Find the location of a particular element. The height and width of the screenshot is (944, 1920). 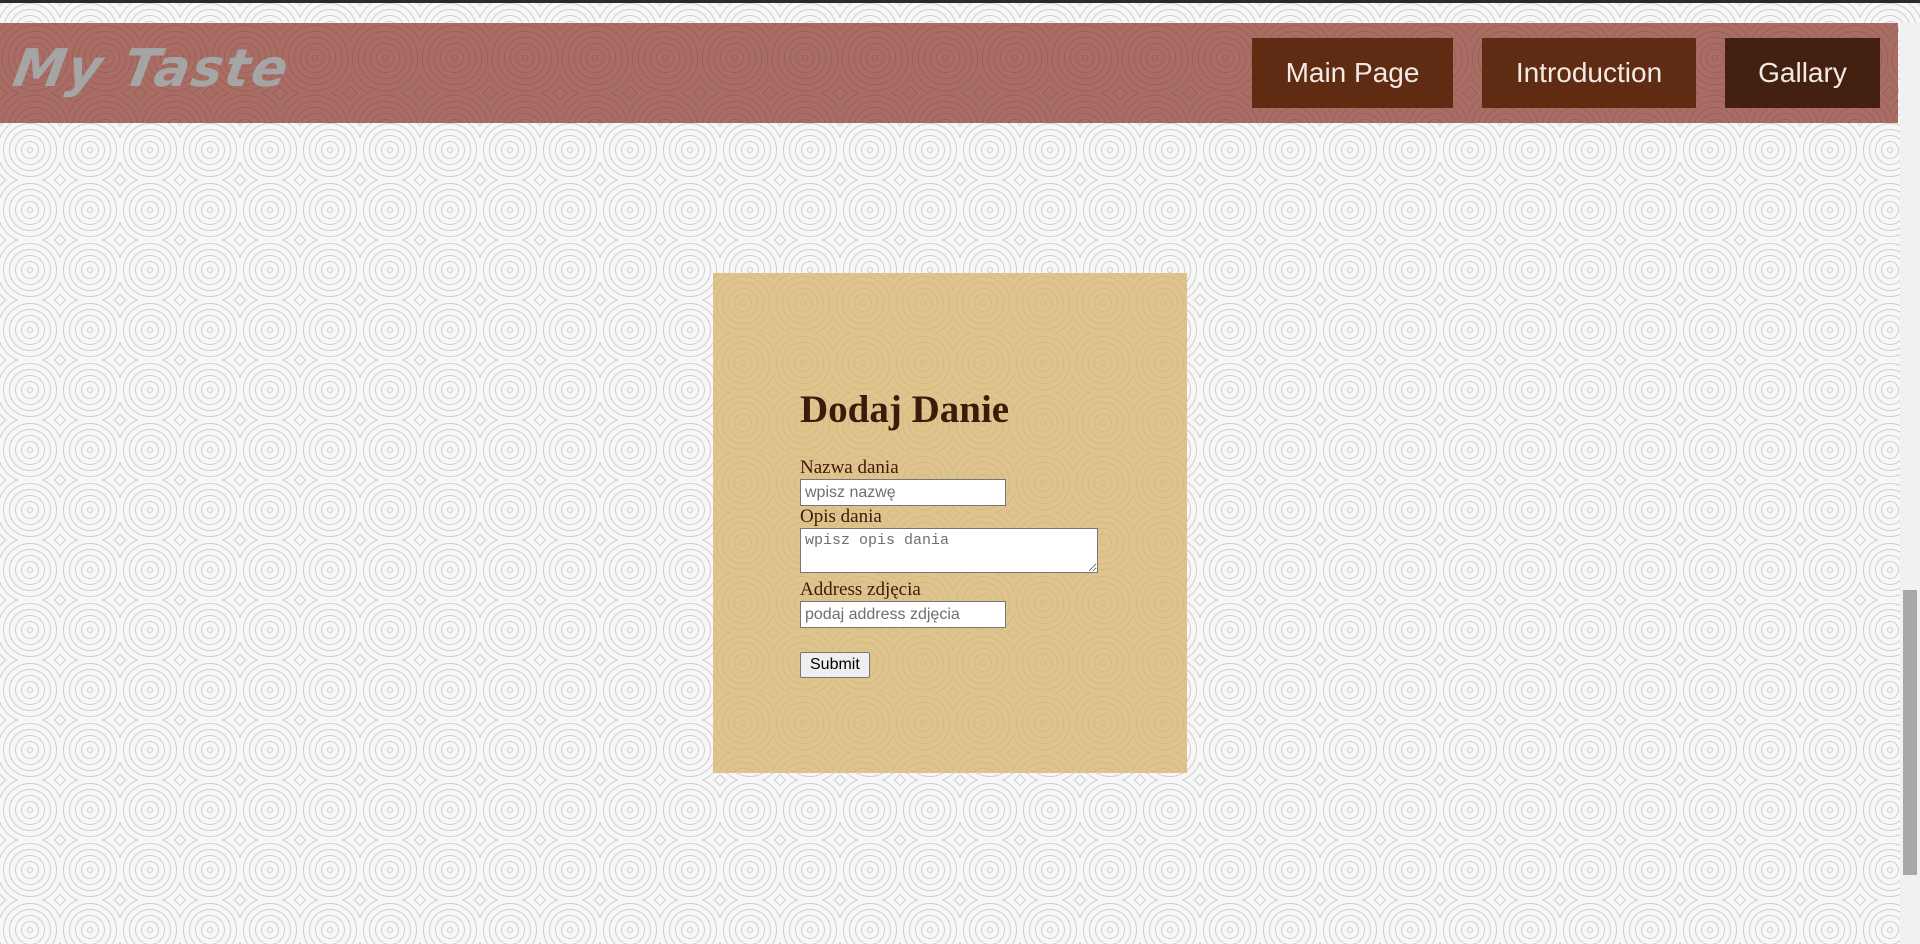

photo-address-input is located at coordinates (903, 614).